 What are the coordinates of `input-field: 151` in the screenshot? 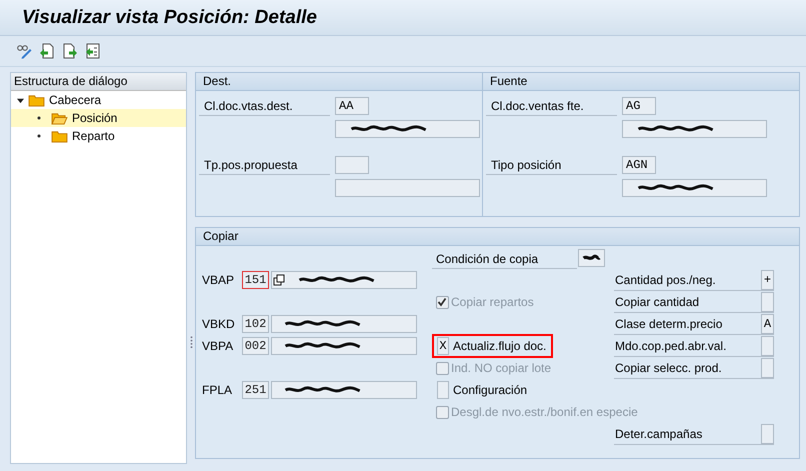 It's located at (255, 280).